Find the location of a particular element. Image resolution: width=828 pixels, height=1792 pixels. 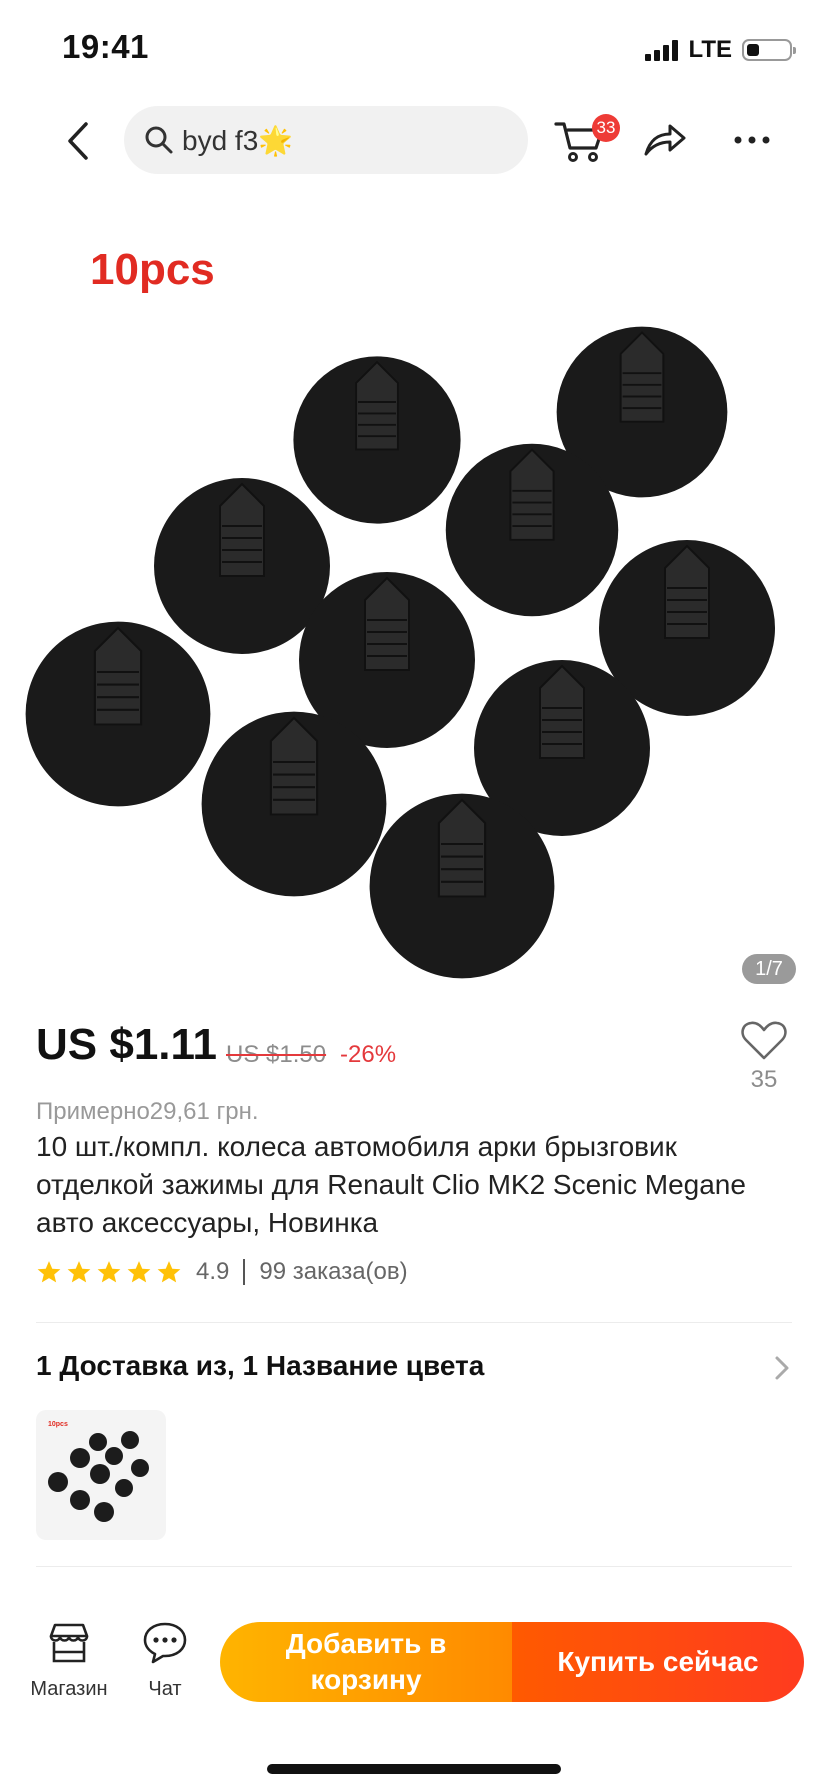

variant-thumbnail: 10pcs is located at coordinates (101, 1475).